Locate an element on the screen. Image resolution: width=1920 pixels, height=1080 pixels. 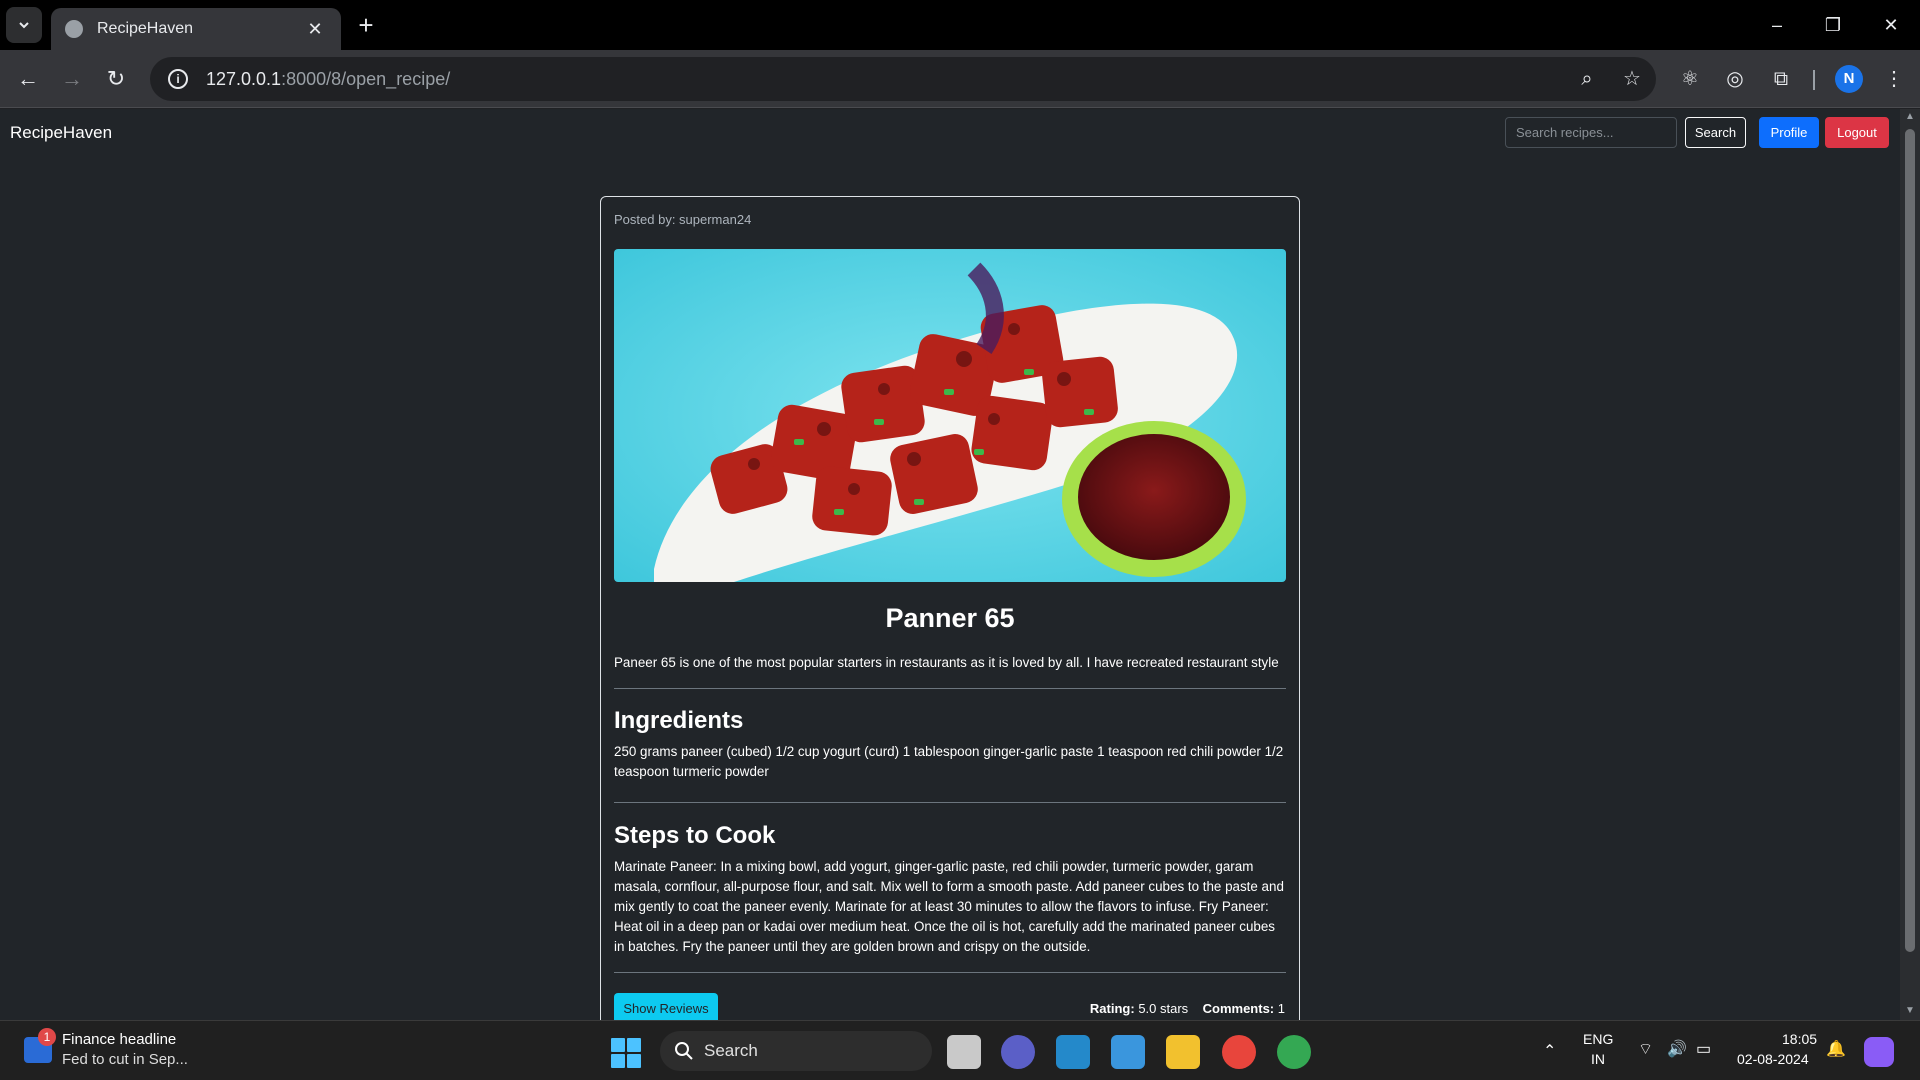
taskbar-search-label: Search is located at coordinates (731, 1050).